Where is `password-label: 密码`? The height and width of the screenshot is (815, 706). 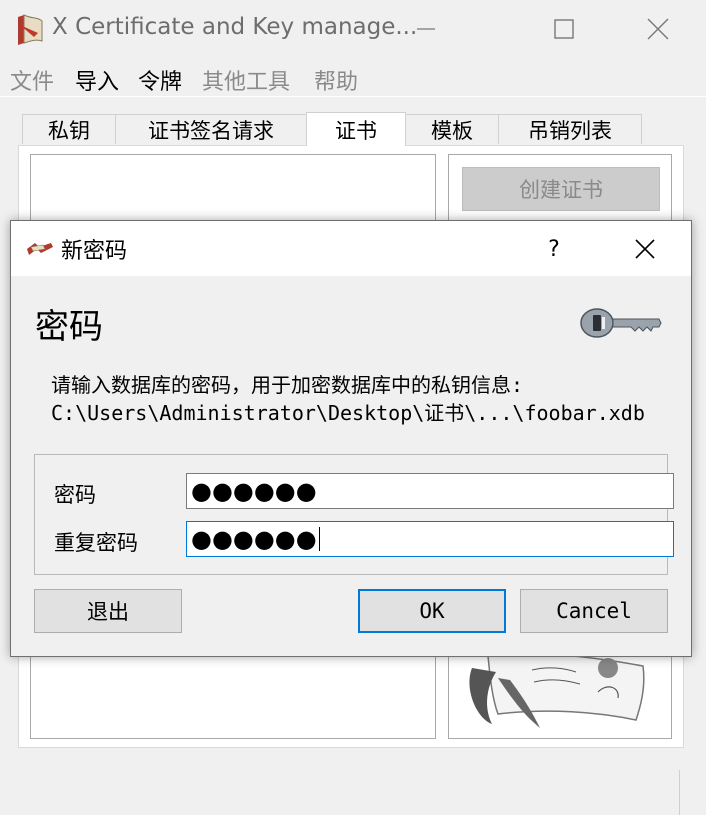
password-label: 密码 is located at coordinates (75, 495).